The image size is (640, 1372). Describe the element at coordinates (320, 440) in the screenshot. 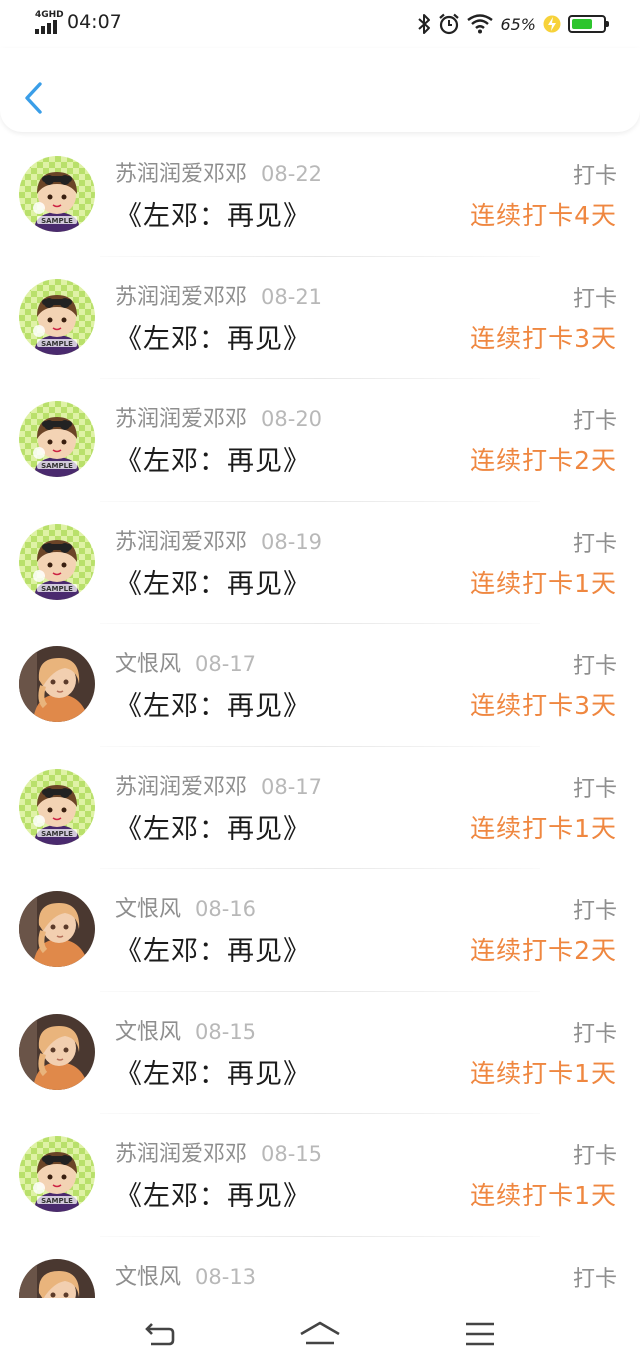

I see `list-item: SAMPLE 苏润润爱邓邓 08-20 打卡《左邓：再见》 连续打卡2天` at that location.